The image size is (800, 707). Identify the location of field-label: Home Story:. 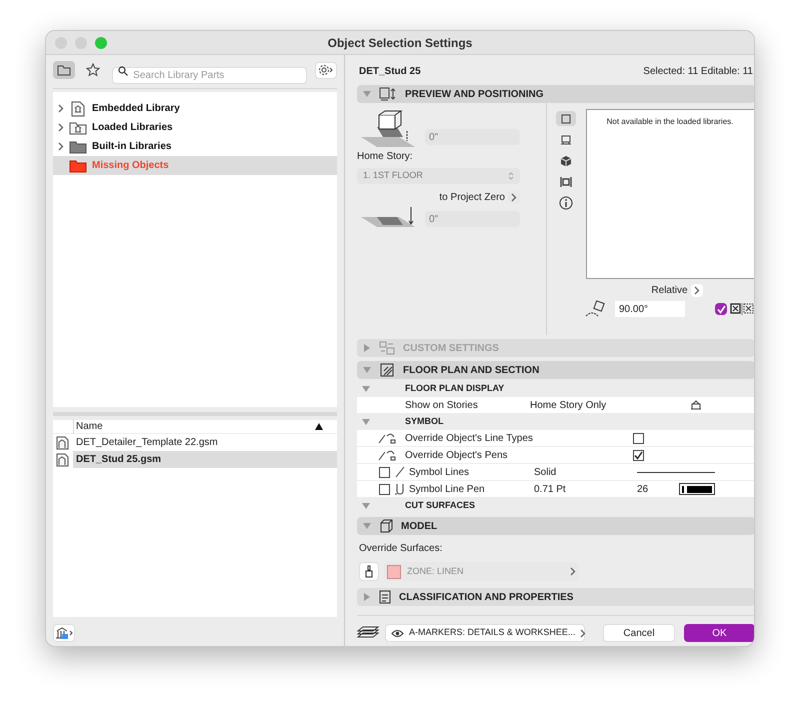
(385, 157).